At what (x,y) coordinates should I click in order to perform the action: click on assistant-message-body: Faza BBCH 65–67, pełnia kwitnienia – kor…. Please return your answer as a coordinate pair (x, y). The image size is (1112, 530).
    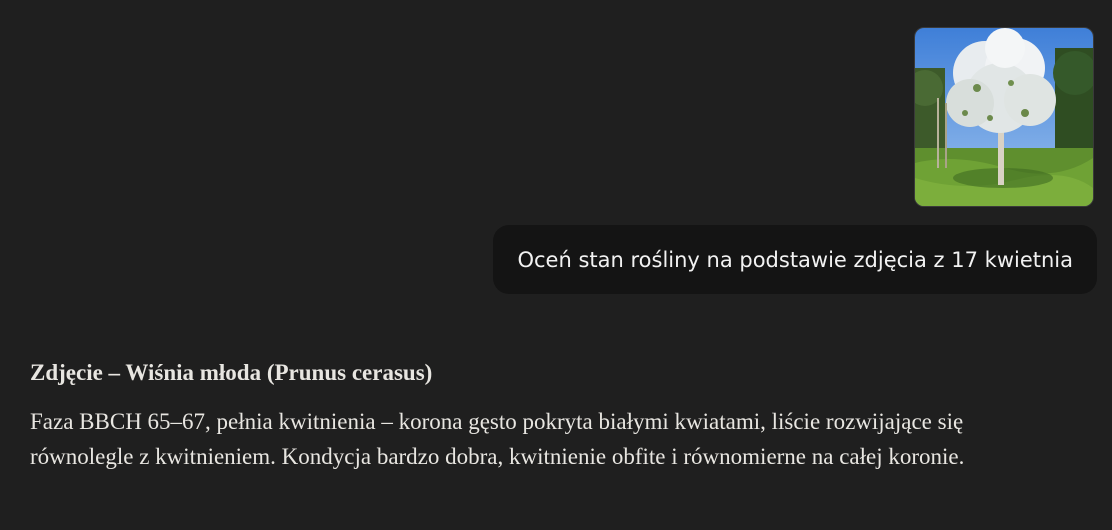
    Looking at the image, I should click on (497, 439).